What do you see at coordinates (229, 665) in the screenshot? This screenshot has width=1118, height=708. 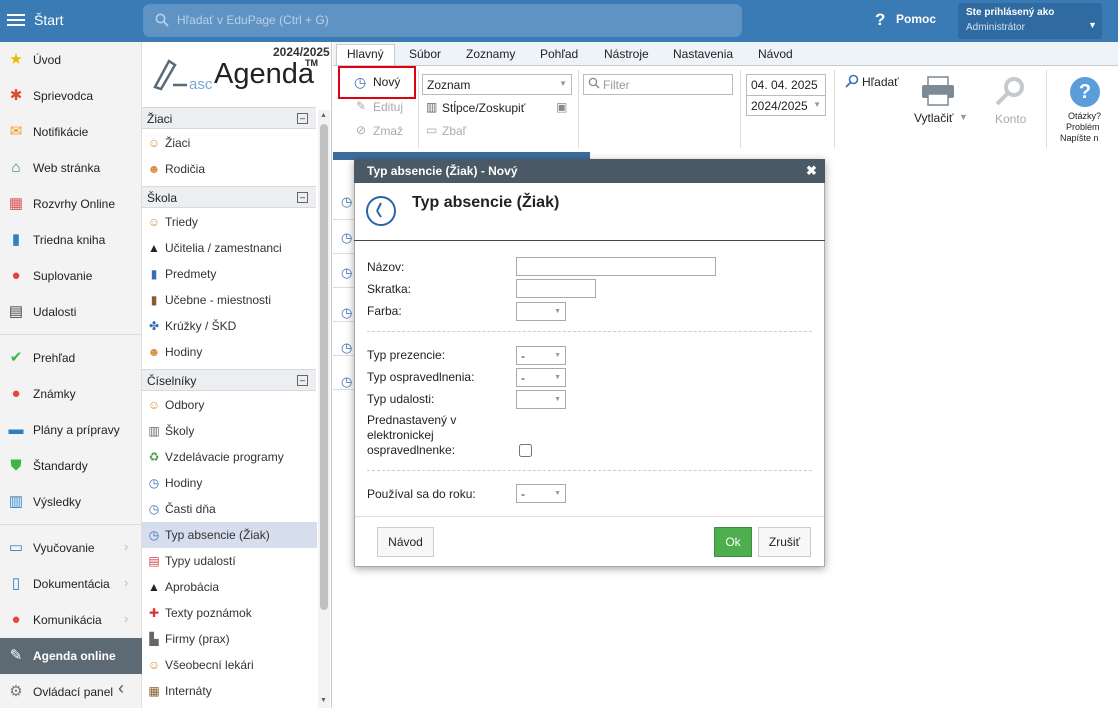 I see `tree-item-lekari: ☺ Všeobecní lekári` at bounding box center [229, 665].